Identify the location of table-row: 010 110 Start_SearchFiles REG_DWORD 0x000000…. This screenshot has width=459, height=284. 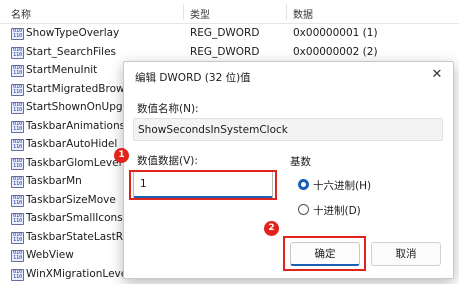
(229, 53).